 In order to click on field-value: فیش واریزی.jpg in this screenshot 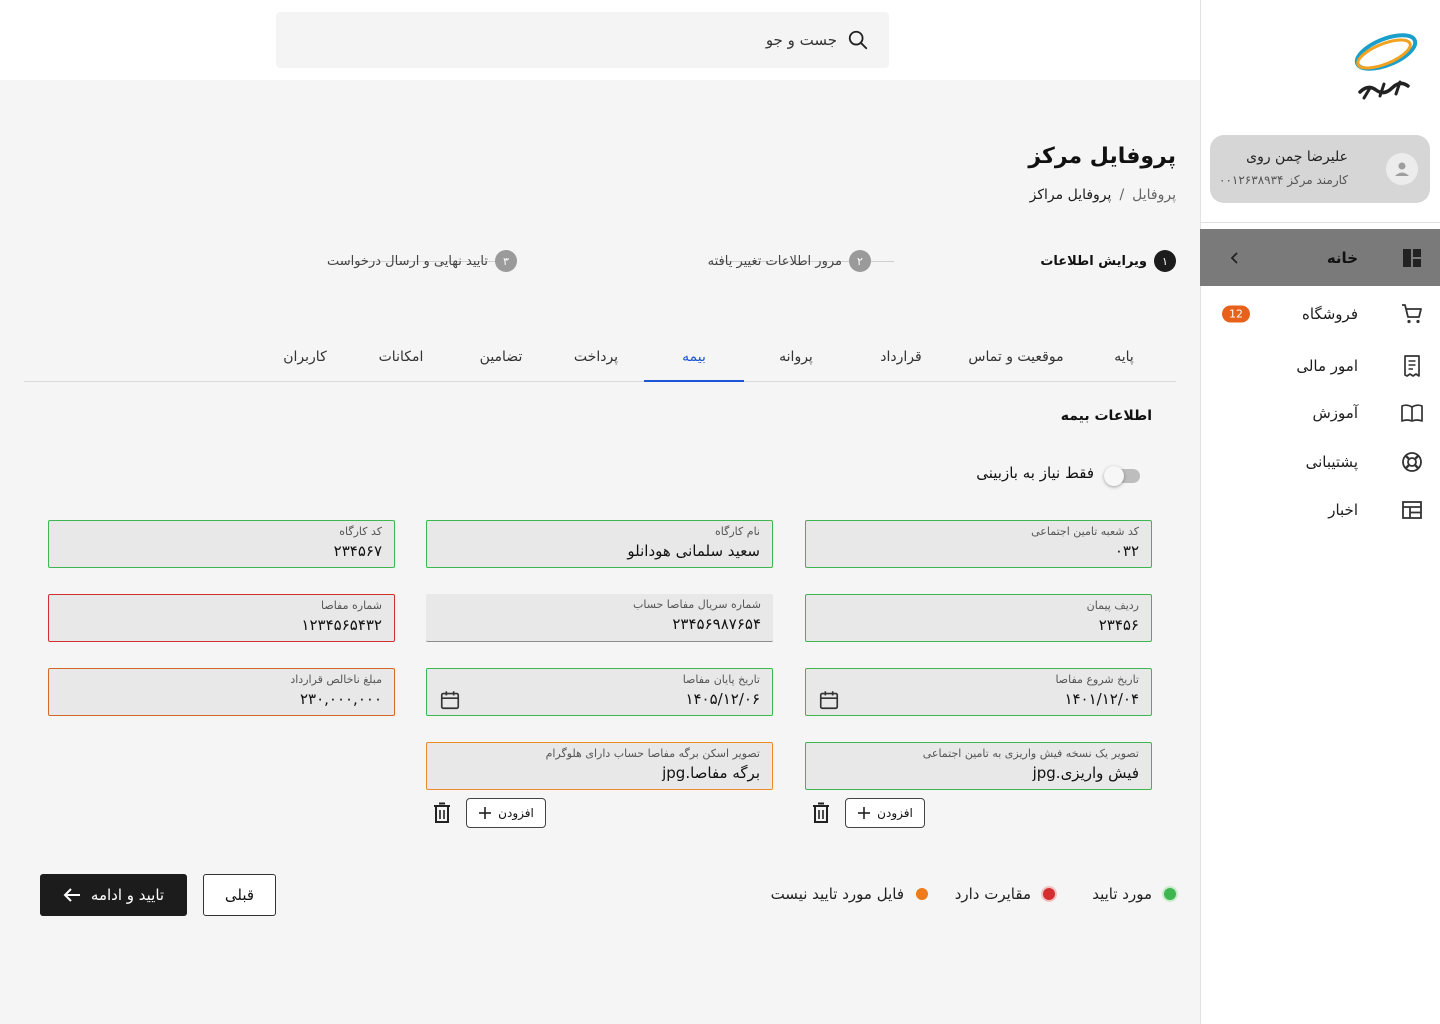, I will do `click(1085, 773)`.